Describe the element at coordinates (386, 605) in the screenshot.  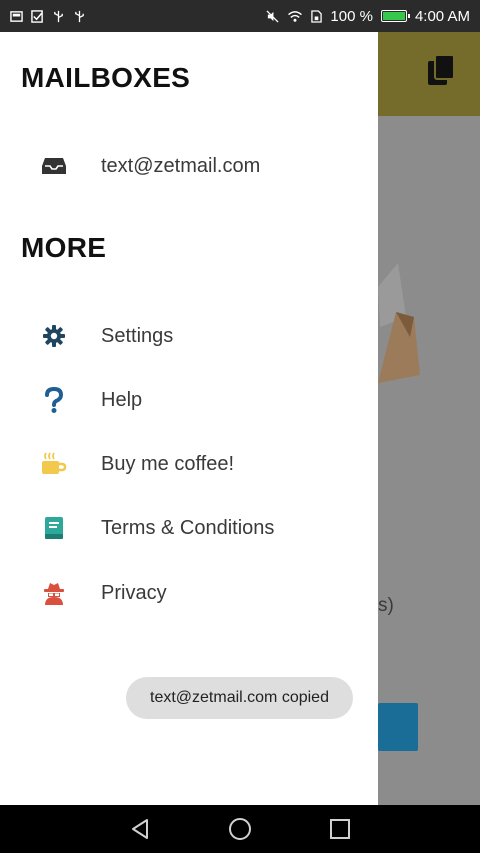
I see `background-partial-text: s)` at that location.